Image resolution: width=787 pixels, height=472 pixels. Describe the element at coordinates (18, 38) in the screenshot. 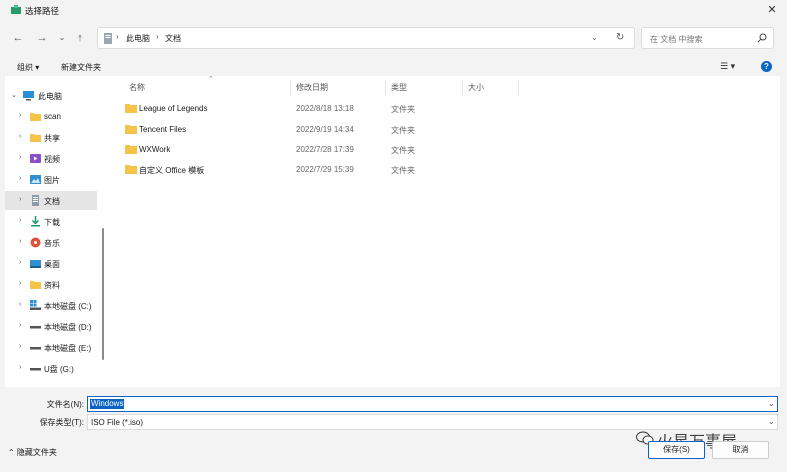

I see `back-button: ←` at that location.